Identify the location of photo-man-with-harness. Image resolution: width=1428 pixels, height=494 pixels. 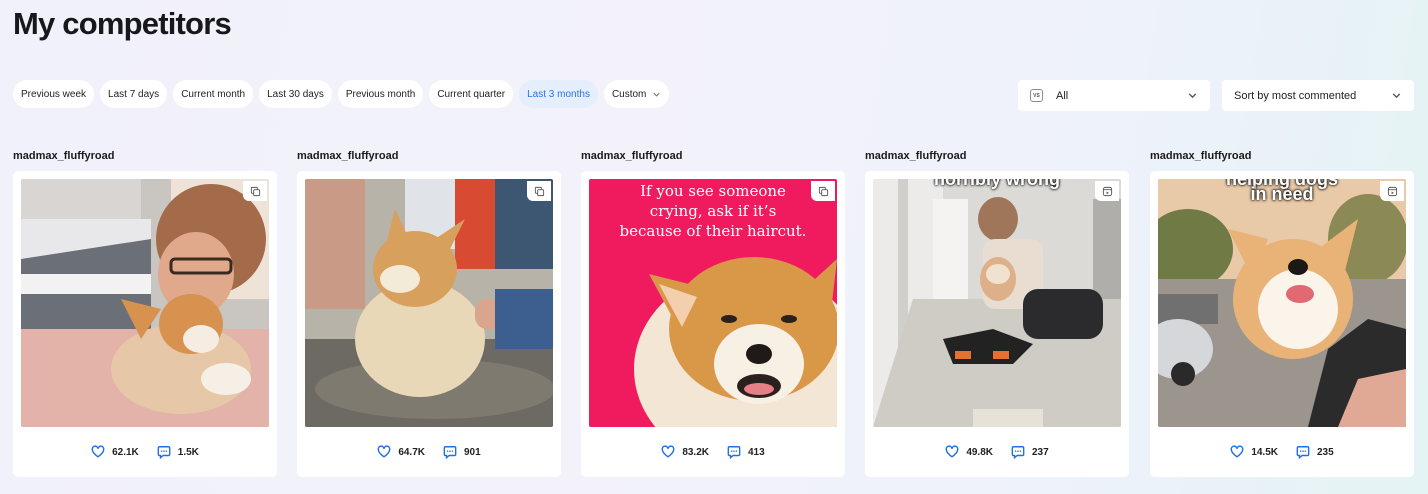
(997, 303).